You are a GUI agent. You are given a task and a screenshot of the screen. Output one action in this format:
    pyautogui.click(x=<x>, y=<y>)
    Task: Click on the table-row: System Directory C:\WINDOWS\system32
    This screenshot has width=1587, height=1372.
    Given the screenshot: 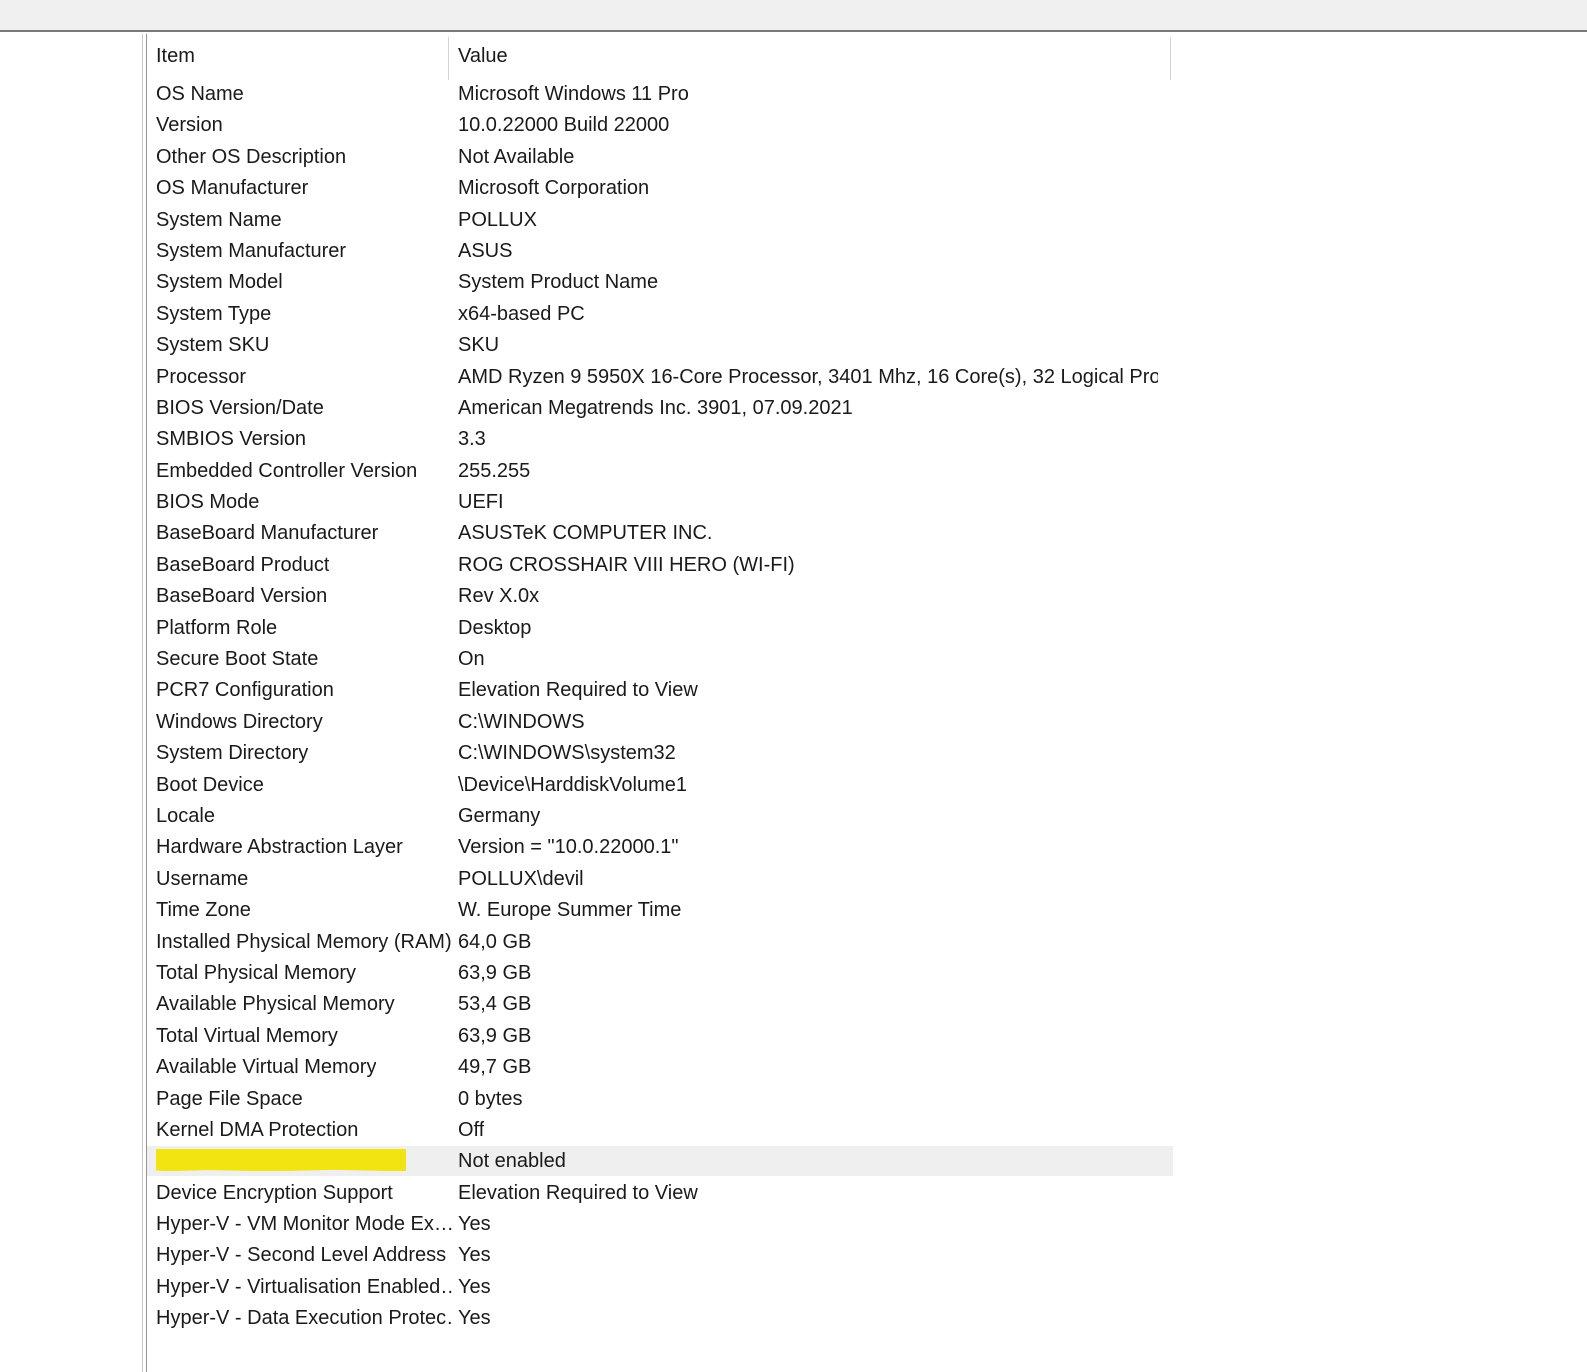 What is the action you would take?
    pyautogui.click(x=867, y=752)
    